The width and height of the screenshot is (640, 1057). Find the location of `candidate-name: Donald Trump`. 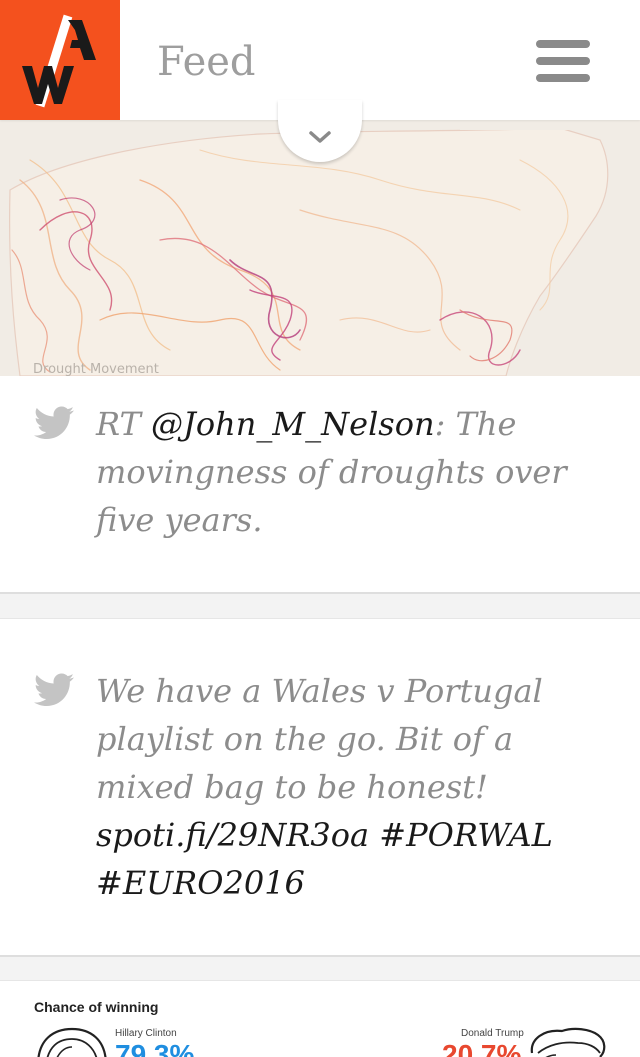

candidate-name: Donald Trump is located at coordinates (492, 1033).